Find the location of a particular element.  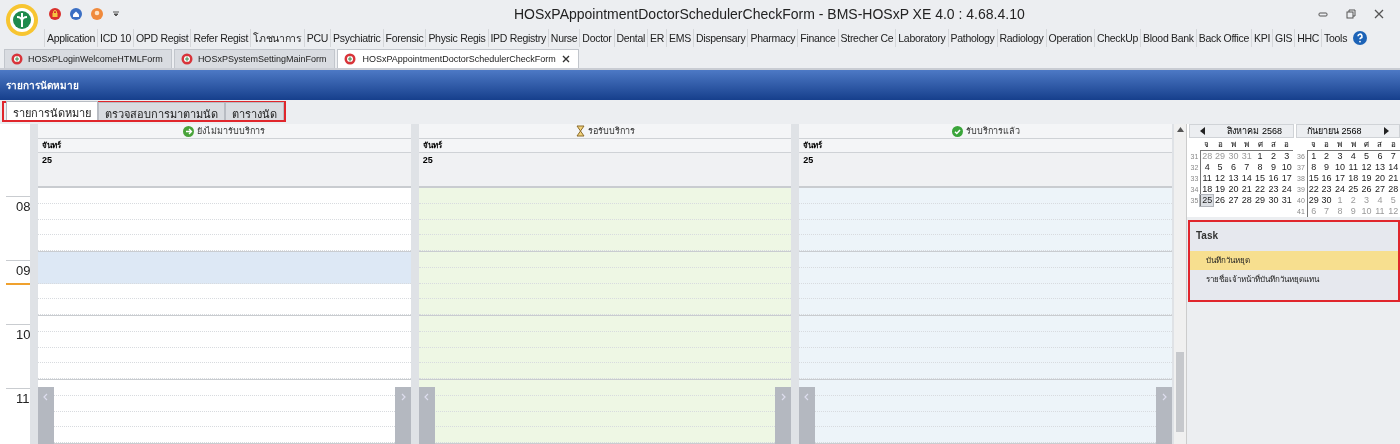

ribbon-tab: Refer Regist is located at coordinates (220, 38).